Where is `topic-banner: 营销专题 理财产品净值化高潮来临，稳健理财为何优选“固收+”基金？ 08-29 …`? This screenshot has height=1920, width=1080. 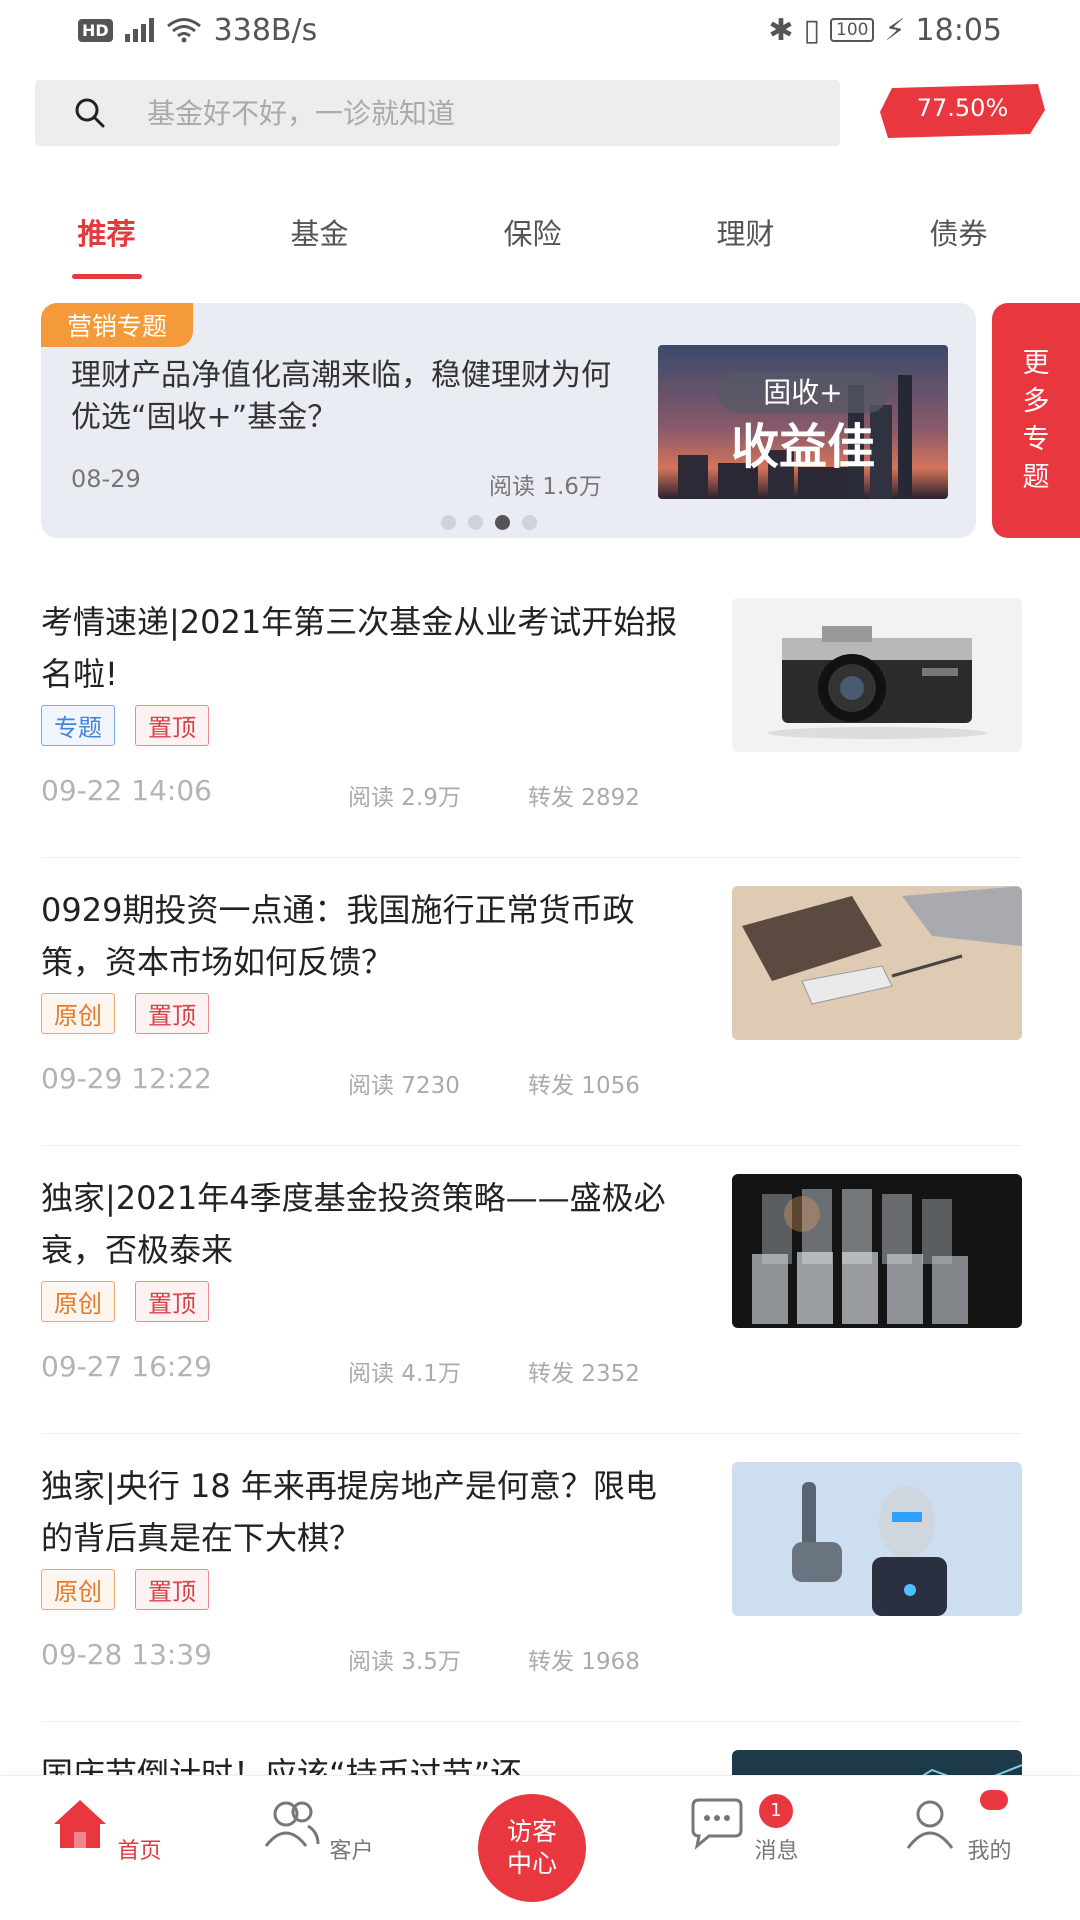
topic-banner: 营销专题 理财产品净值化高潮来临，稳健理财为何优选“固收+”基金？ 08-29 … is located at coordinates (508, 420).